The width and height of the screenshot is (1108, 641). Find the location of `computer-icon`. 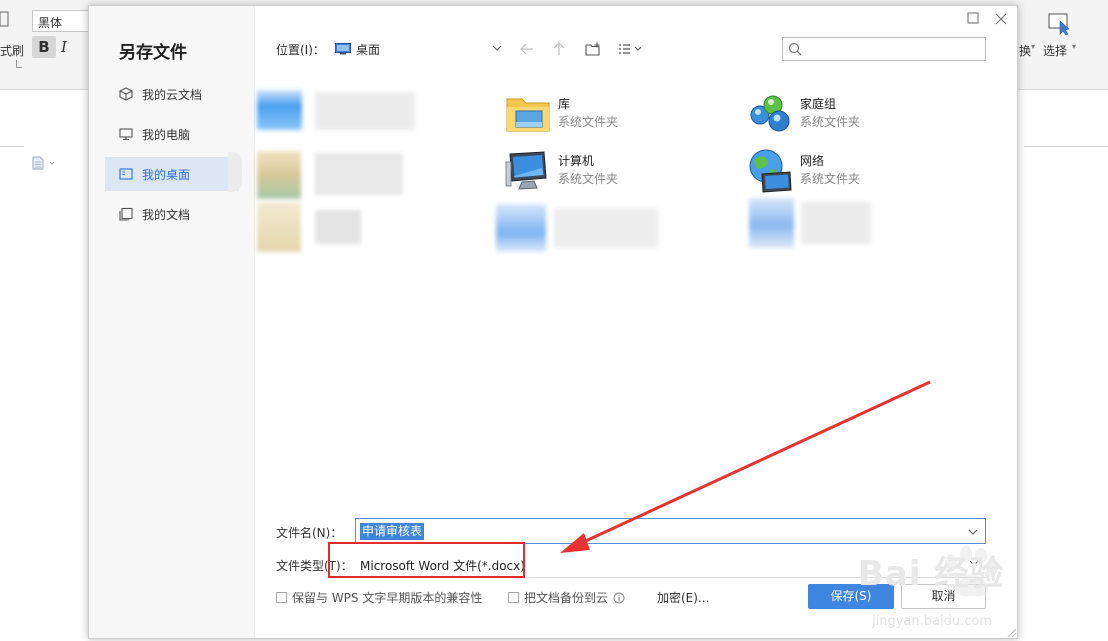

computer-icon is located at coordinates (526, 170).